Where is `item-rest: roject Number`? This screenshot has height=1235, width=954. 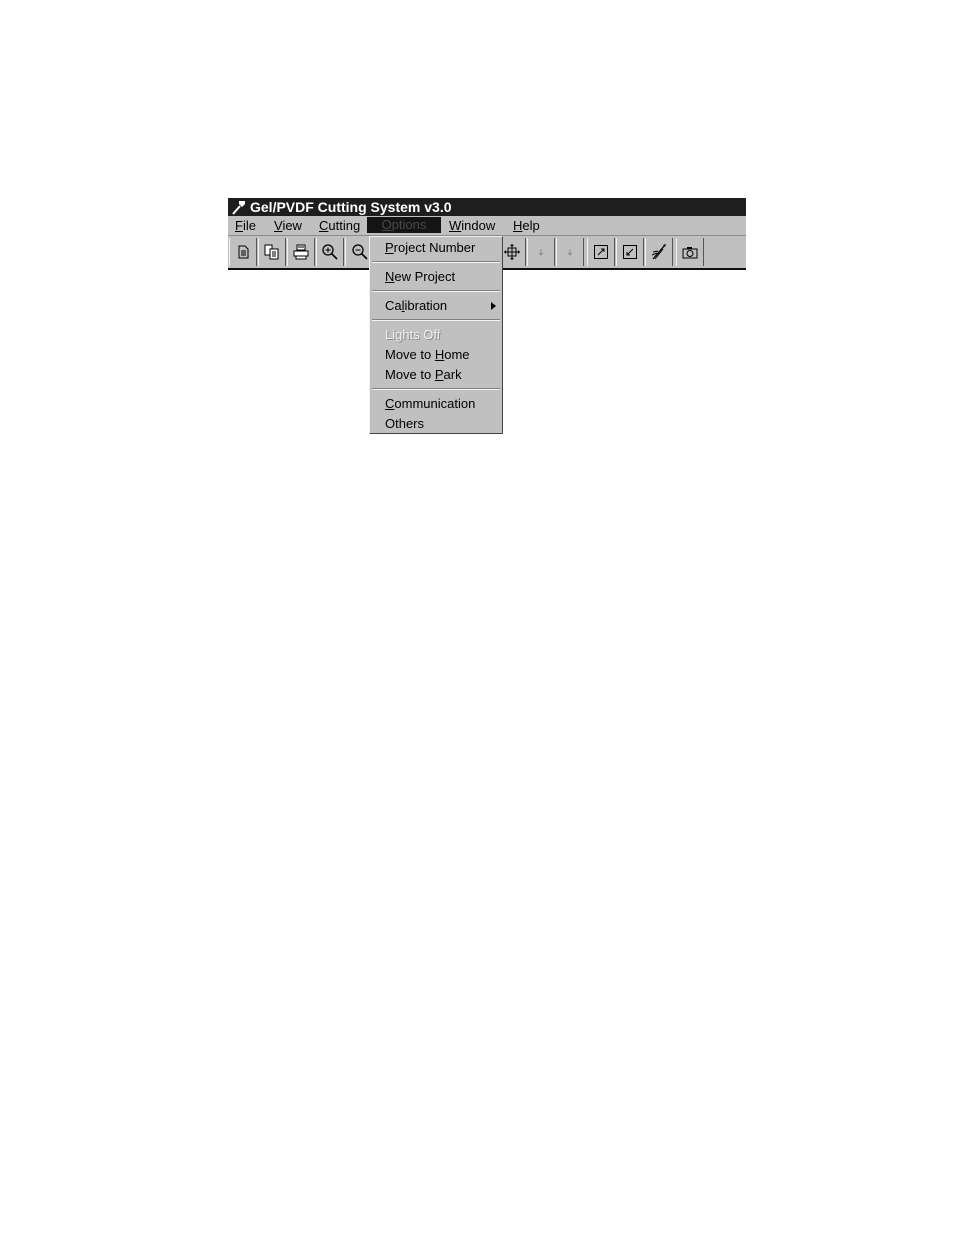 item-rest: roject Number is located at coordinates (434, 247).